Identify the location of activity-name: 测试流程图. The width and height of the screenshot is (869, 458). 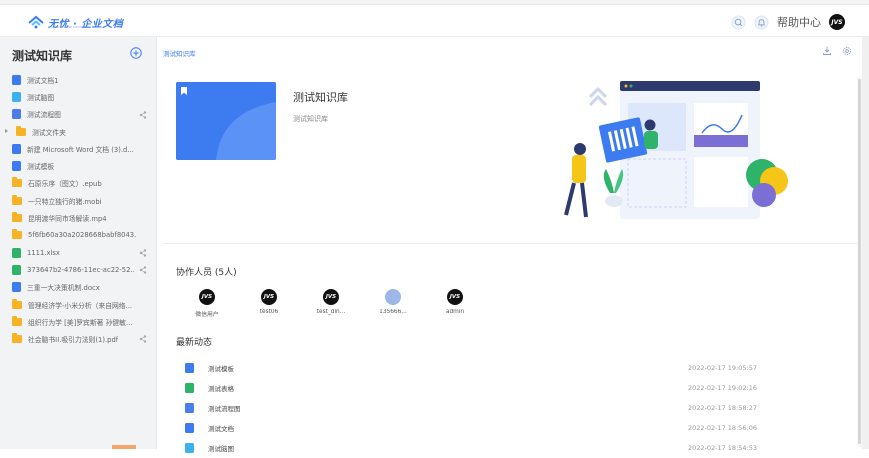
(224, 409).